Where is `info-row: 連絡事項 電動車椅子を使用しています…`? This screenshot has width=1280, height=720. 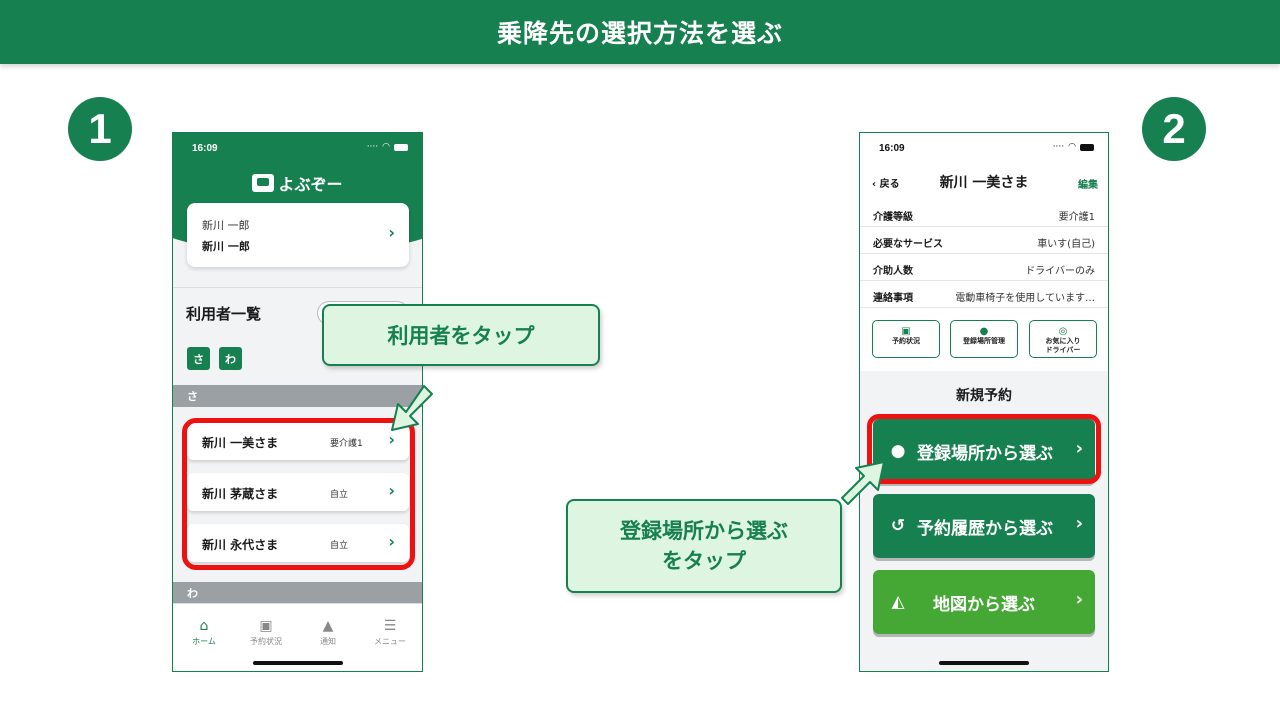 info-row: 連絡事項 電動車椅子を使用しています… is located at coordinates (984, 294).